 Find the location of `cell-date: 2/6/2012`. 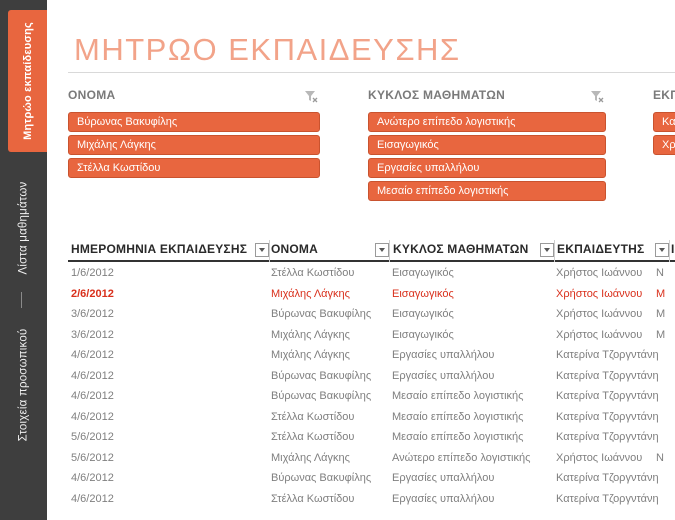

cell-date: 2/6/2012 is located at coordinates (92, 293).